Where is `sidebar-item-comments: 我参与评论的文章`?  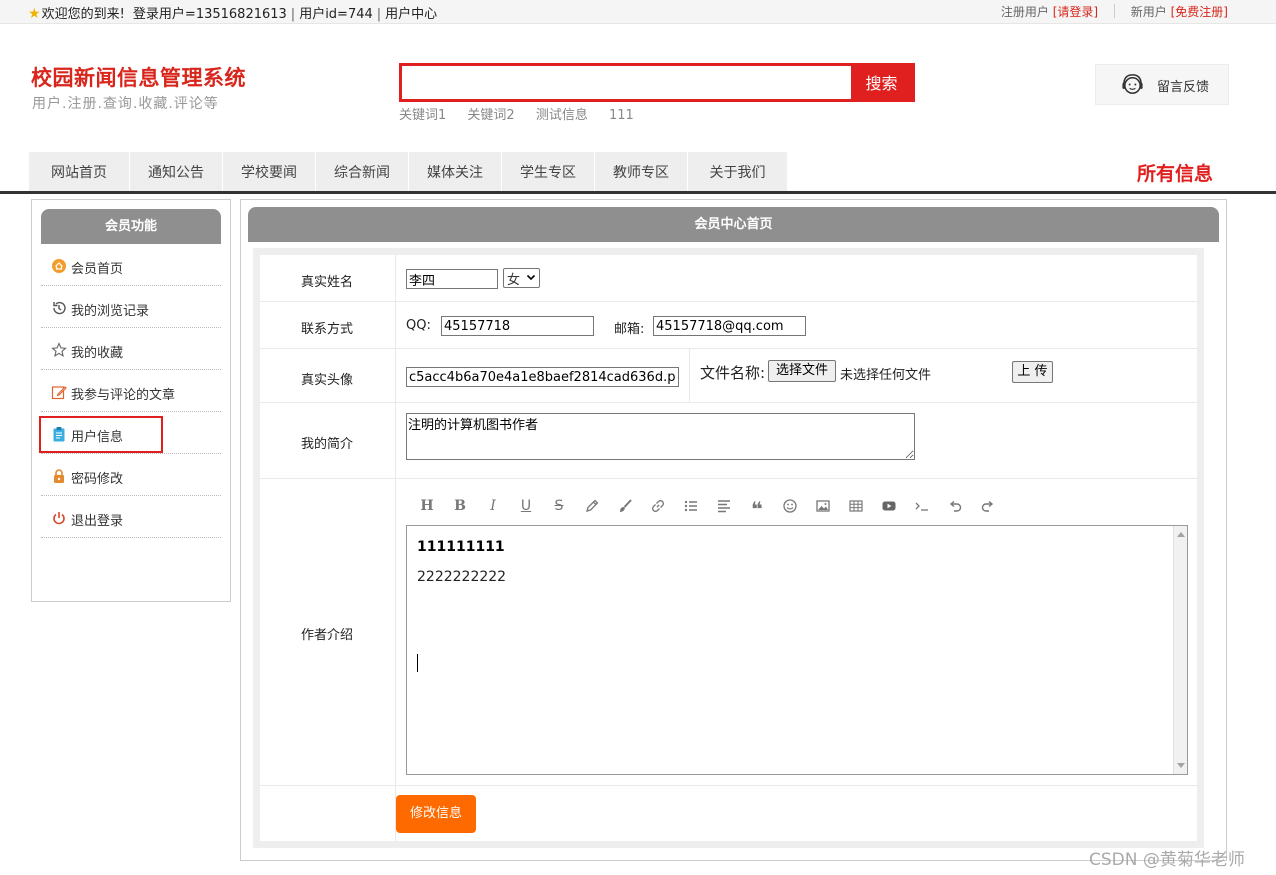 sidebar-item-comments: 我参与评论的文章 is located at coordinates (131, 391).